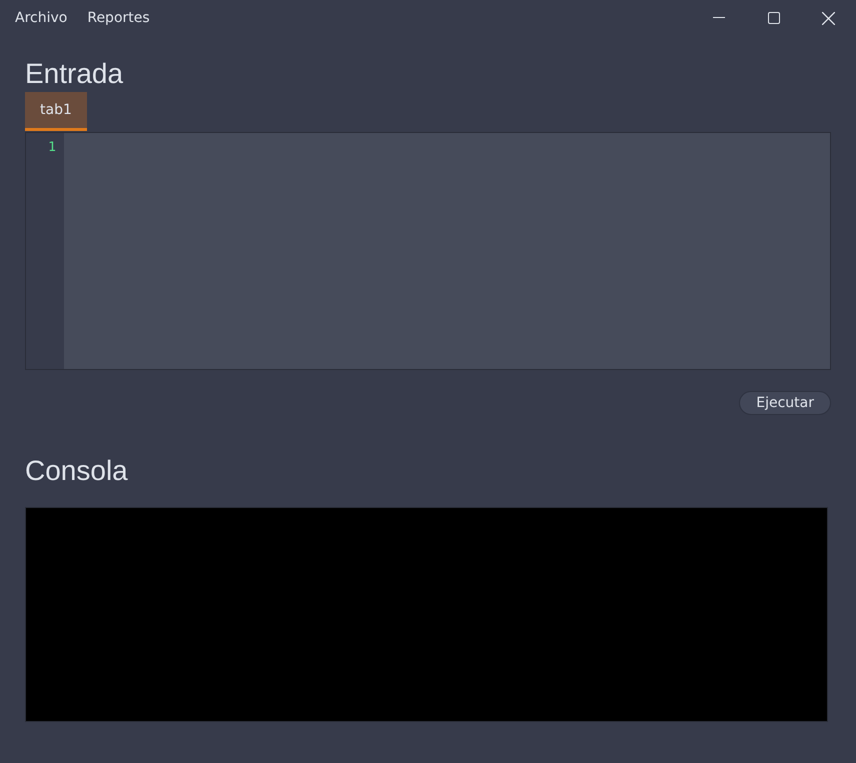 The width and height of the screenshot is (856, 763). What do you see at coordinates (56, 111) in the screenshot?
I see `editor-tab: tab1` at bounding box center [56, 111].